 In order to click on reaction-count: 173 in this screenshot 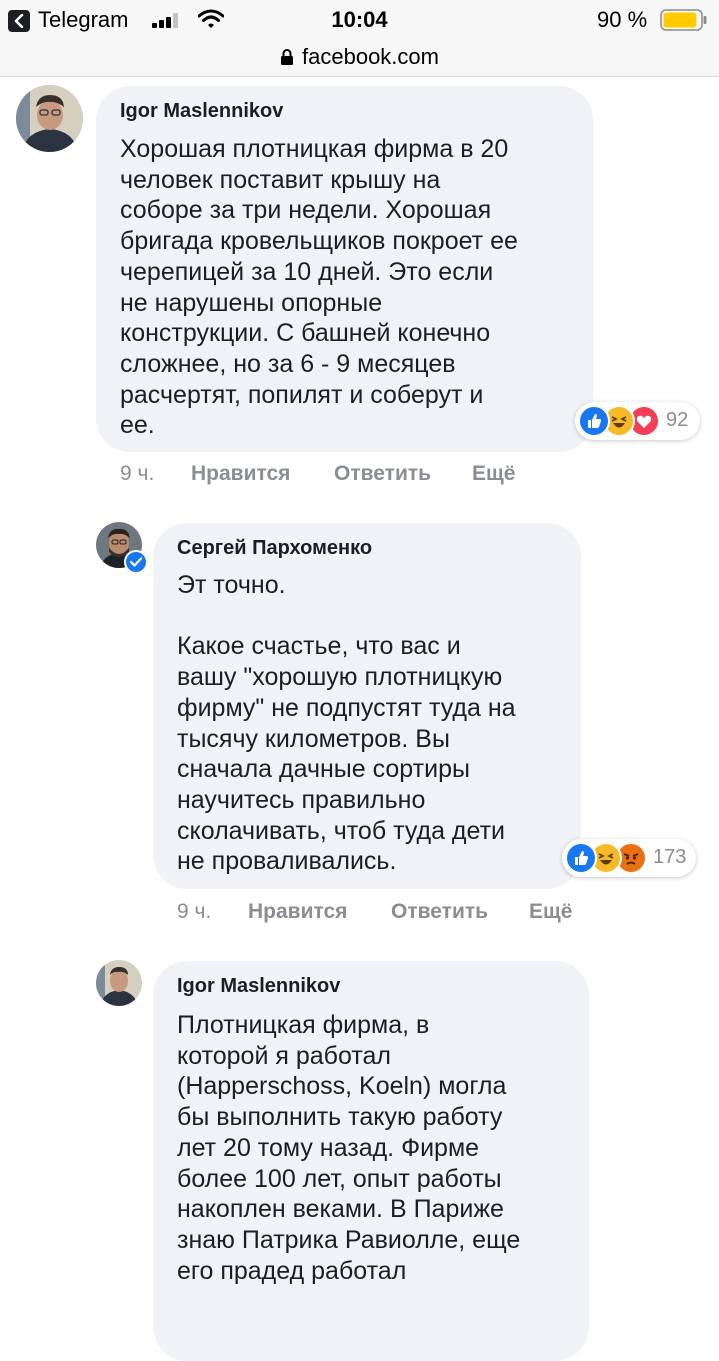, I will do `click(670, 857)`.